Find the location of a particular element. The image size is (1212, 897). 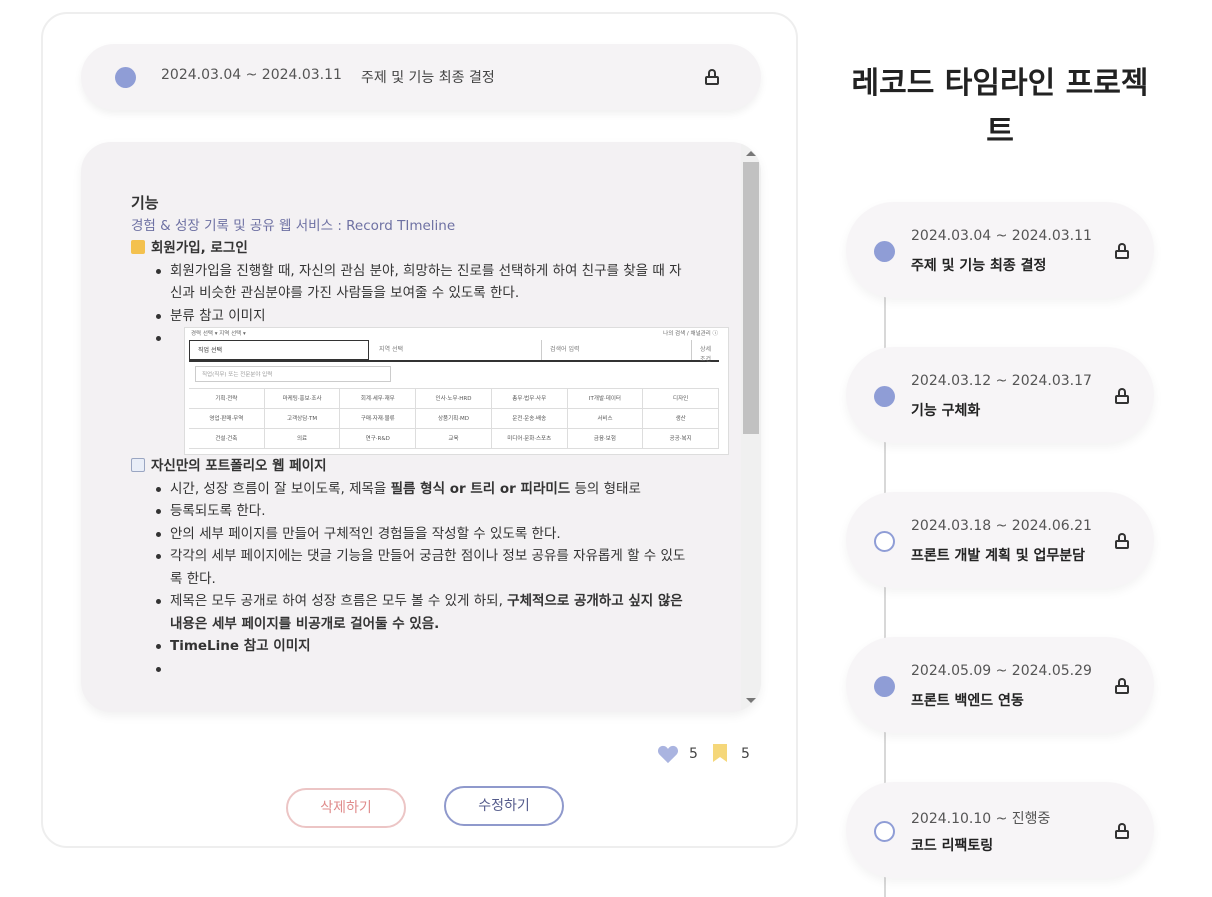

scrollbar is located at coordinates (751, 427).